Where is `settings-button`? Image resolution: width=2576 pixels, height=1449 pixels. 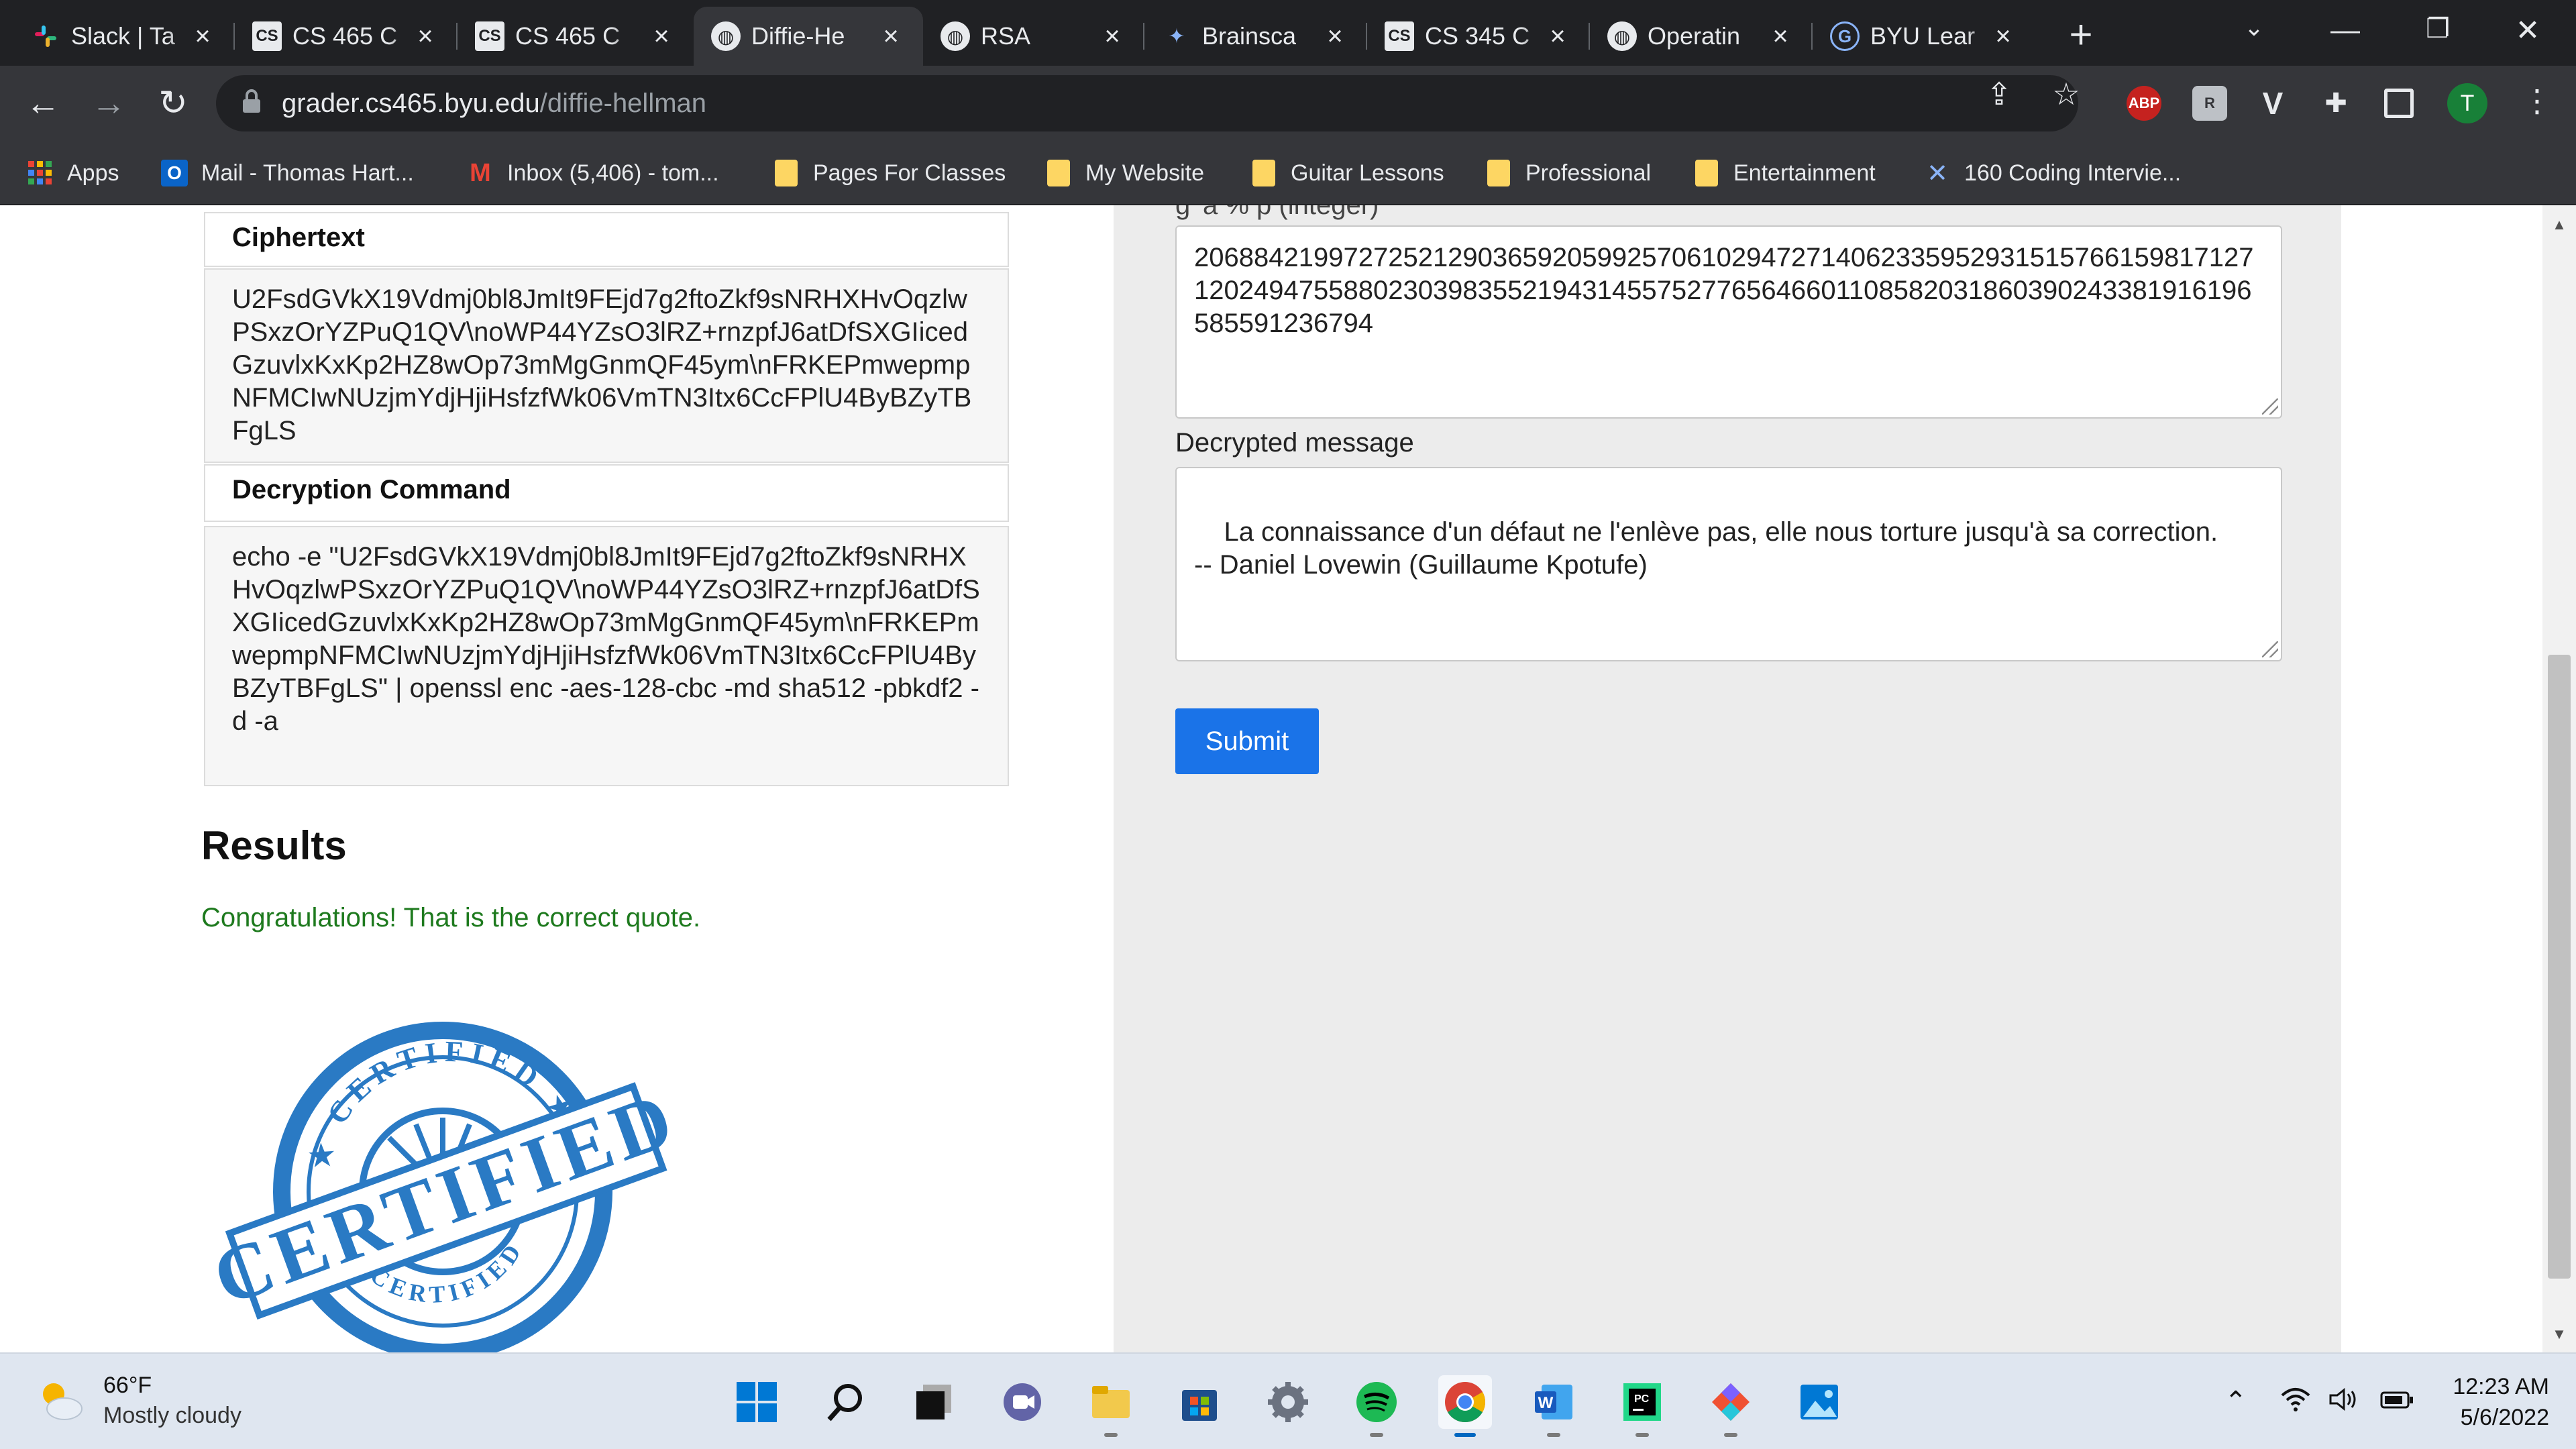 settings-button is located at coordinates (1288, 1402).